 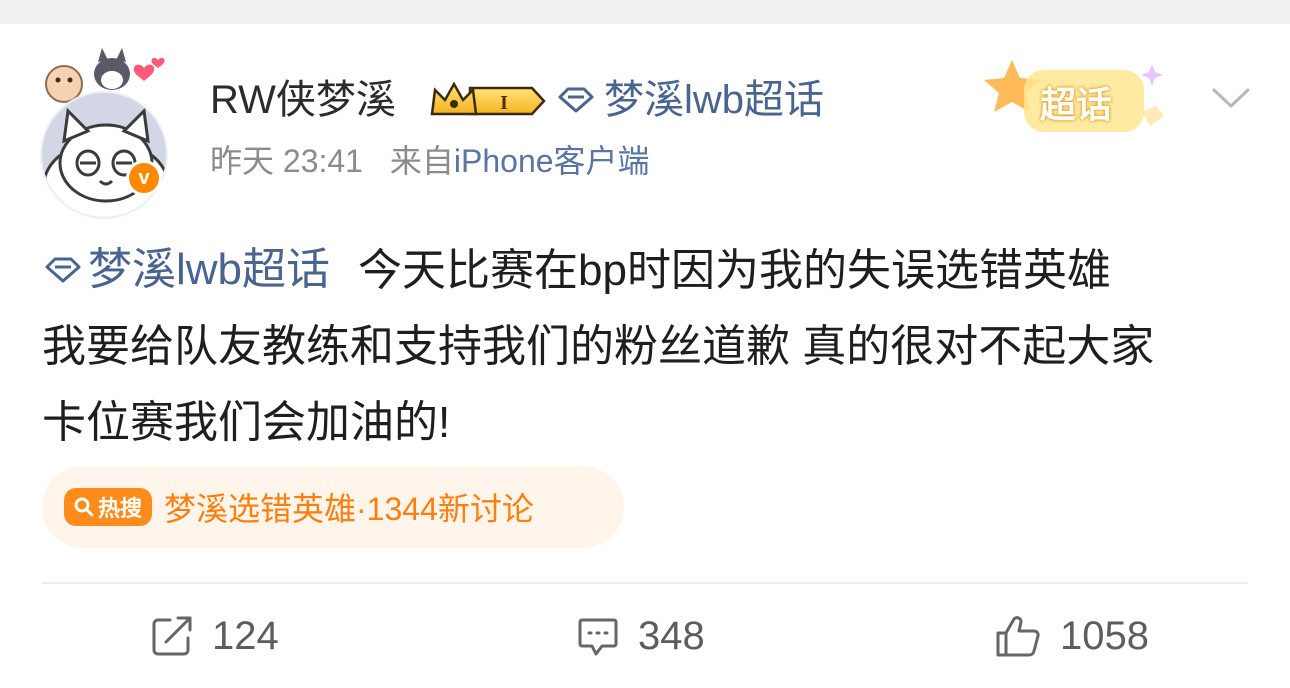 What do you see at coordinates (144, 178) in the screenshot?
I see `verified-badge-icon: v` at bounding box center [144, 178].